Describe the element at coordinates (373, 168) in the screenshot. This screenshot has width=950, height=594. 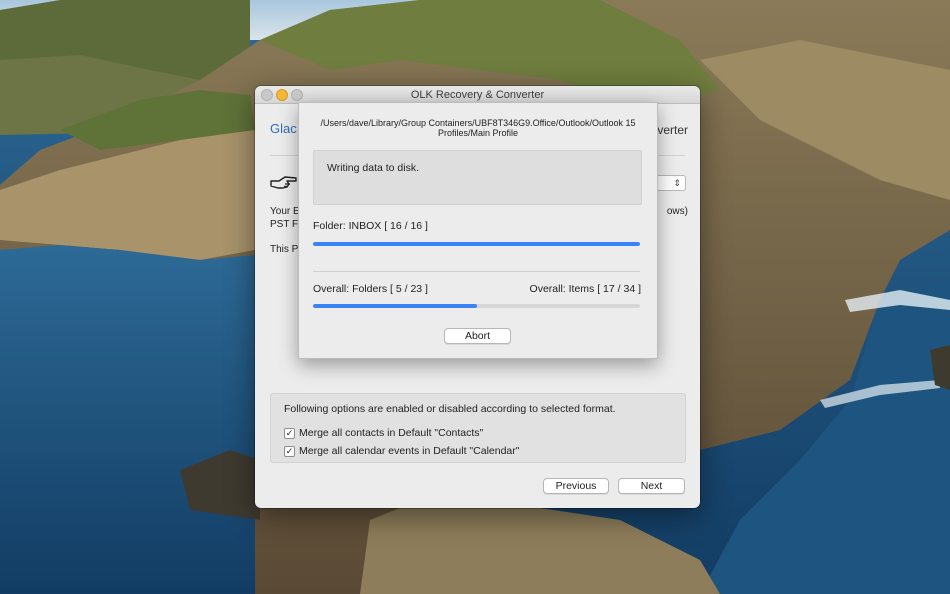
I see `status-text: Writing data to disk.` at that location.